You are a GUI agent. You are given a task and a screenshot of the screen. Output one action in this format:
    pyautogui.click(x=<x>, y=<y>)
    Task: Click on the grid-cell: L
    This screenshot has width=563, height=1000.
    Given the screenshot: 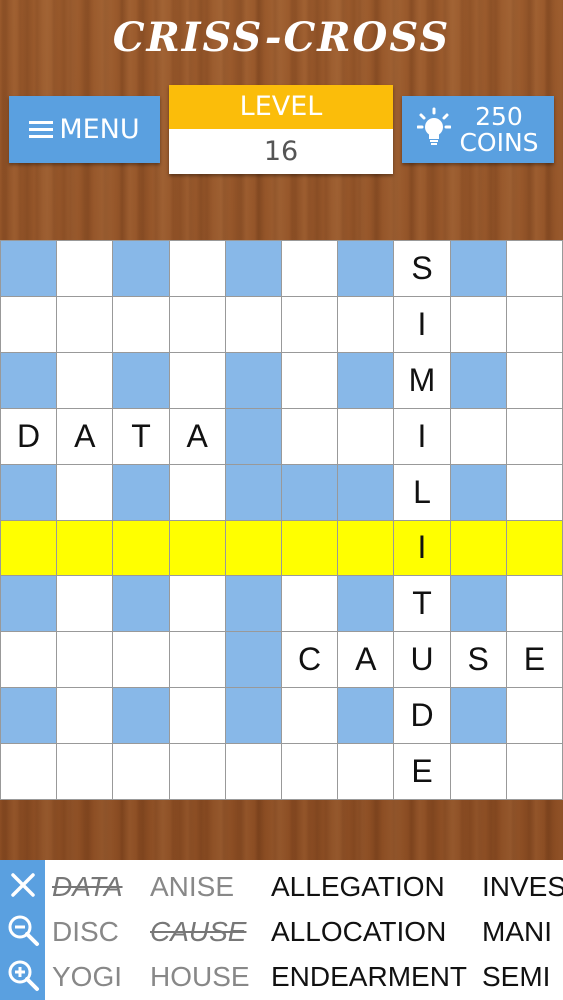 What is the action you would take?
    pyautogui.click(x=422, y=492)
    